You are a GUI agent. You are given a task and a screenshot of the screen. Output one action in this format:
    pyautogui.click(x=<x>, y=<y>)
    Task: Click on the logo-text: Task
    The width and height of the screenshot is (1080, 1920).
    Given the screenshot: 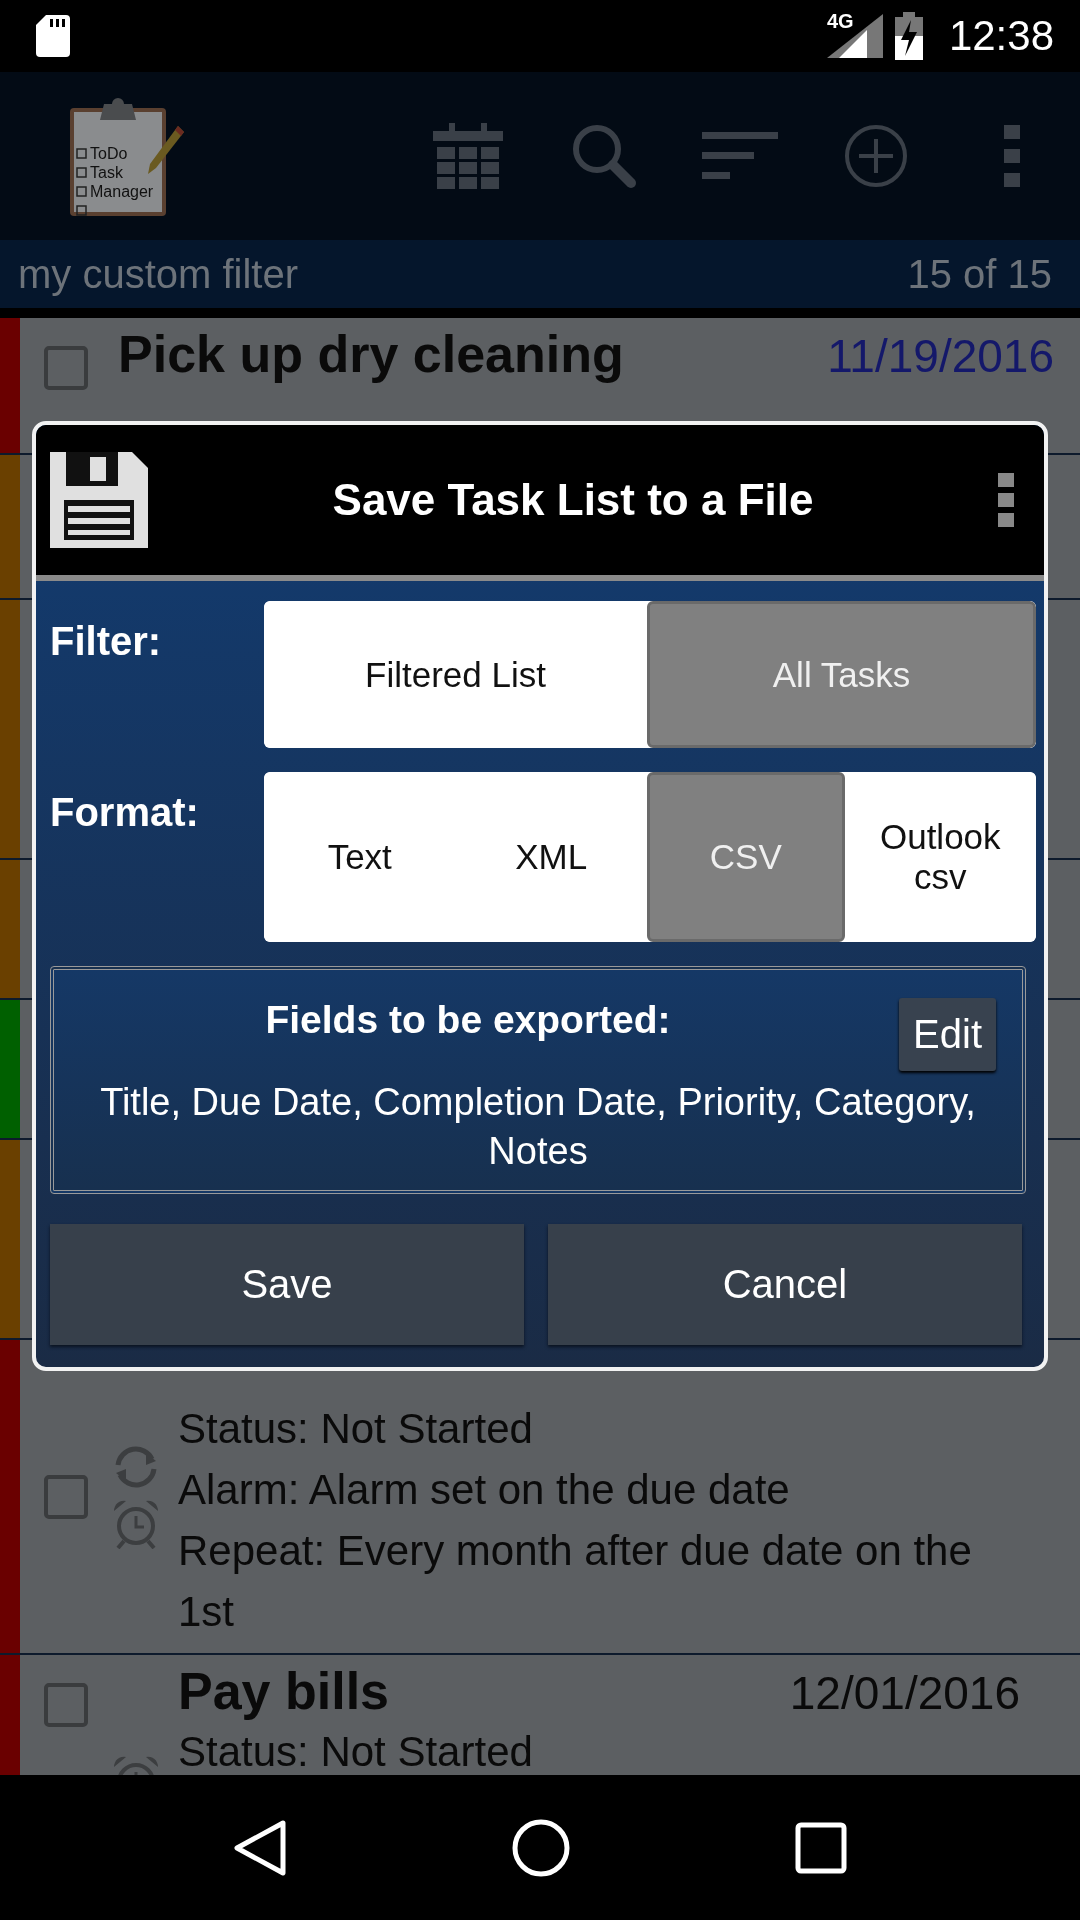 What is the action you would take?
    pyautogui.click(x=107, y=172)
    